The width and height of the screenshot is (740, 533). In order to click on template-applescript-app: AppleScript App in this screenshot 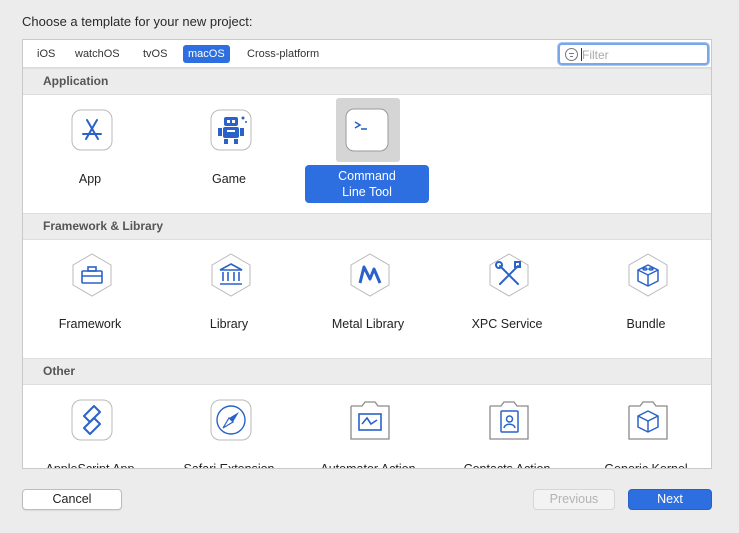, I will do `click(90, 428)`.